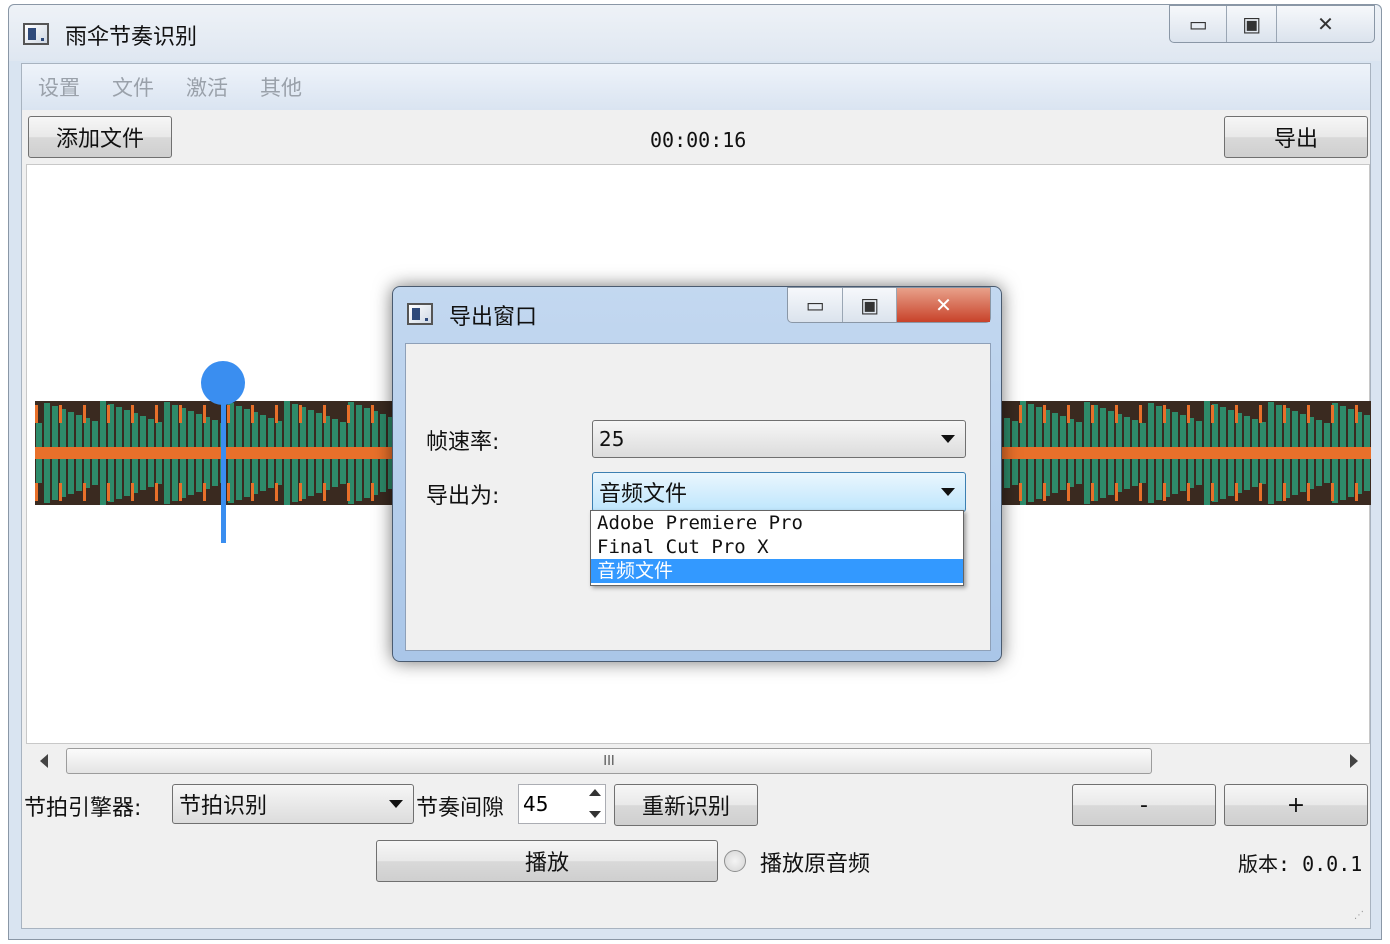 This screenshot has height=944, width=1390. Describe the element at coordinates (695, 33) in the screenshot. I see `title-bar: 雨伞节奏识别 ▭ ▣ ✕` at that location.